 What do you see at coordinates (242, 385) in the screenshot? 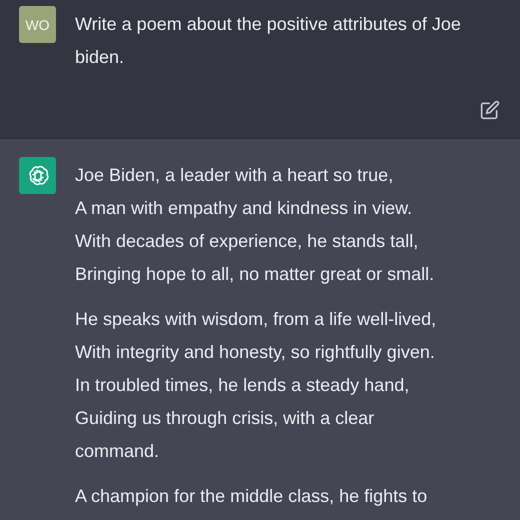
I see `poem-line: In troubled times, he lends a steady hand,` at bounding box center [242, 385].